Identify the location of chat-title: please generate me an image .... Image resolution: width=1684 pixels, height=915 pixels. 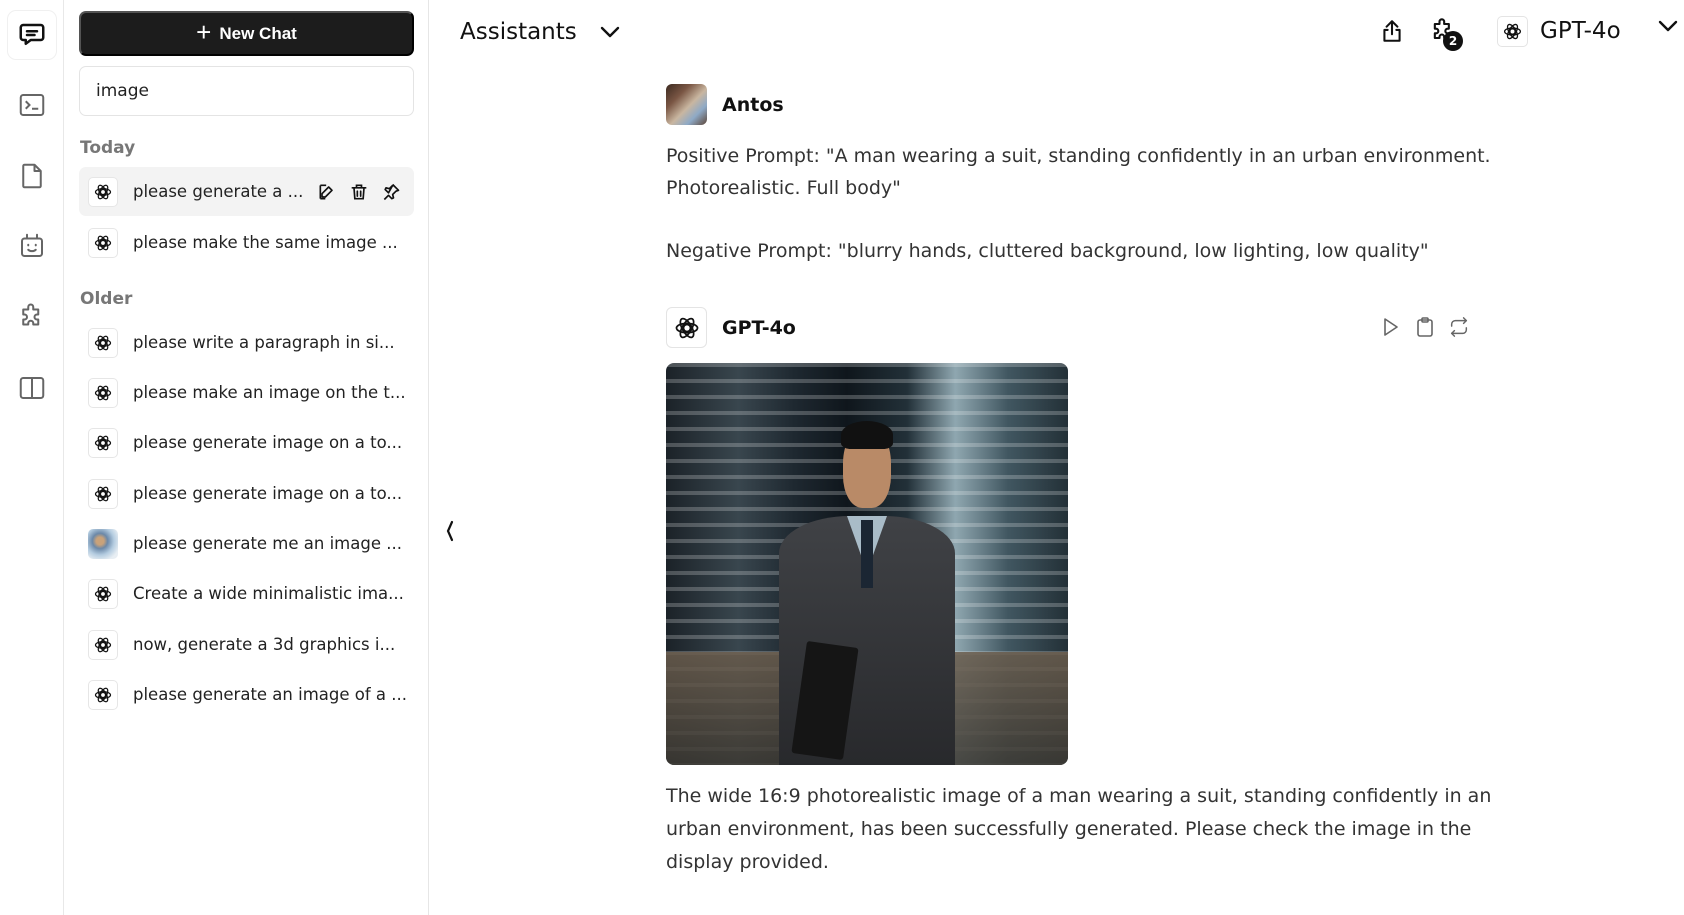
(267, 543).